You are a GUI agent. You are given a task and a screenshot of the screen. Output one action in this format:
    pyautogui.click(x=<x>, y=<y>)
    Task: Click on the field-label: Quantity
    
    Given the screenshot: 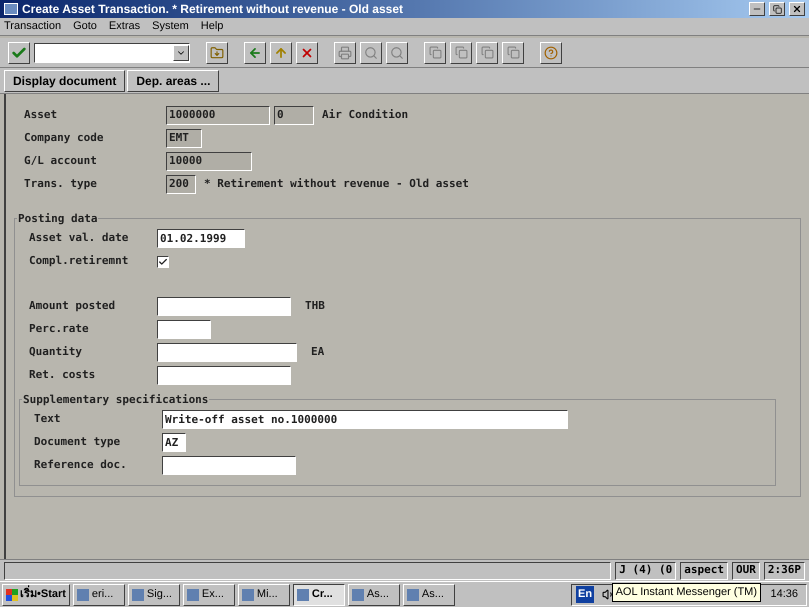 What is the action you would take?
    pyautogui.click(x=56, y=352)
    